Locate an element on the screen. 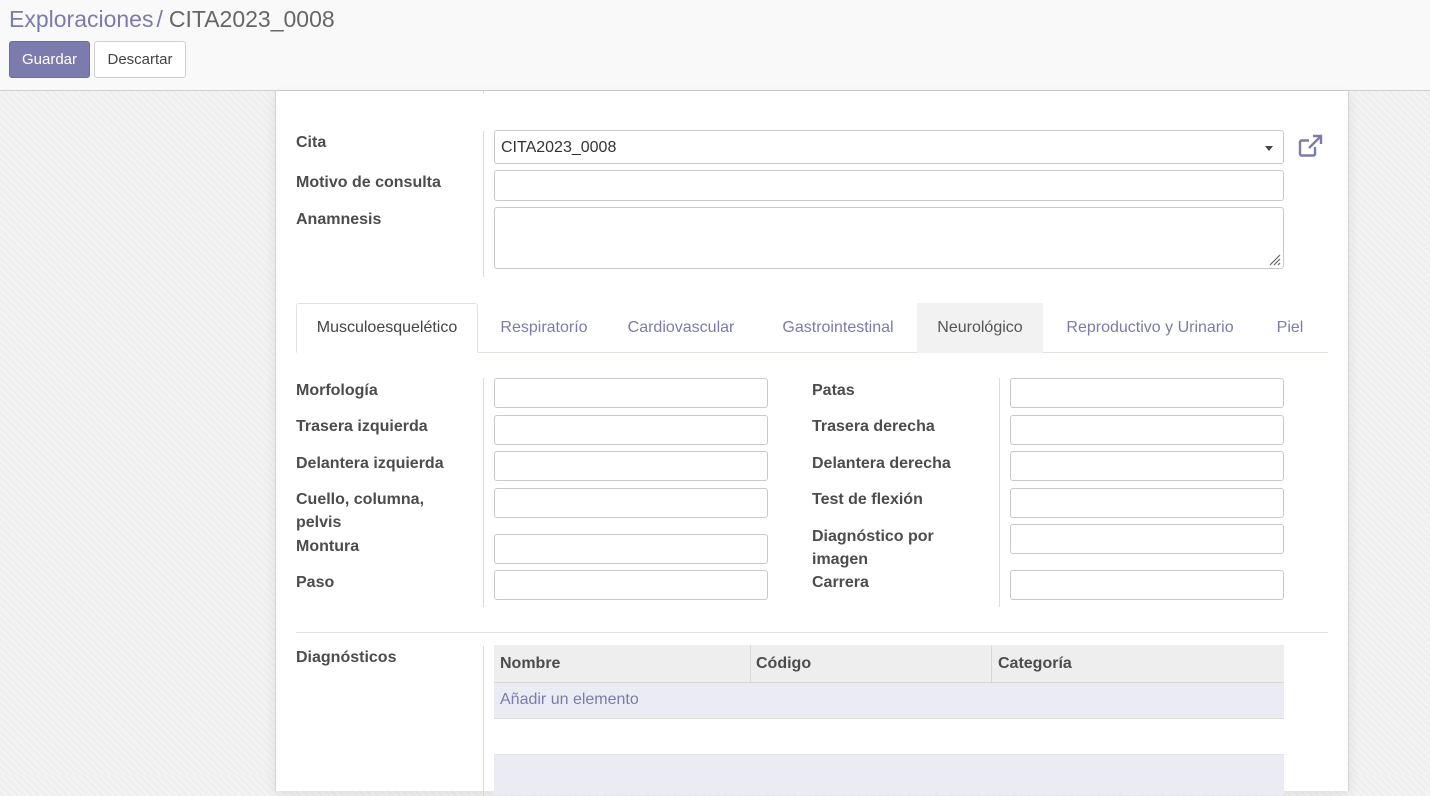  trasera-izquierda-label: Trasera izquierda is located at coordinates (362, 426).